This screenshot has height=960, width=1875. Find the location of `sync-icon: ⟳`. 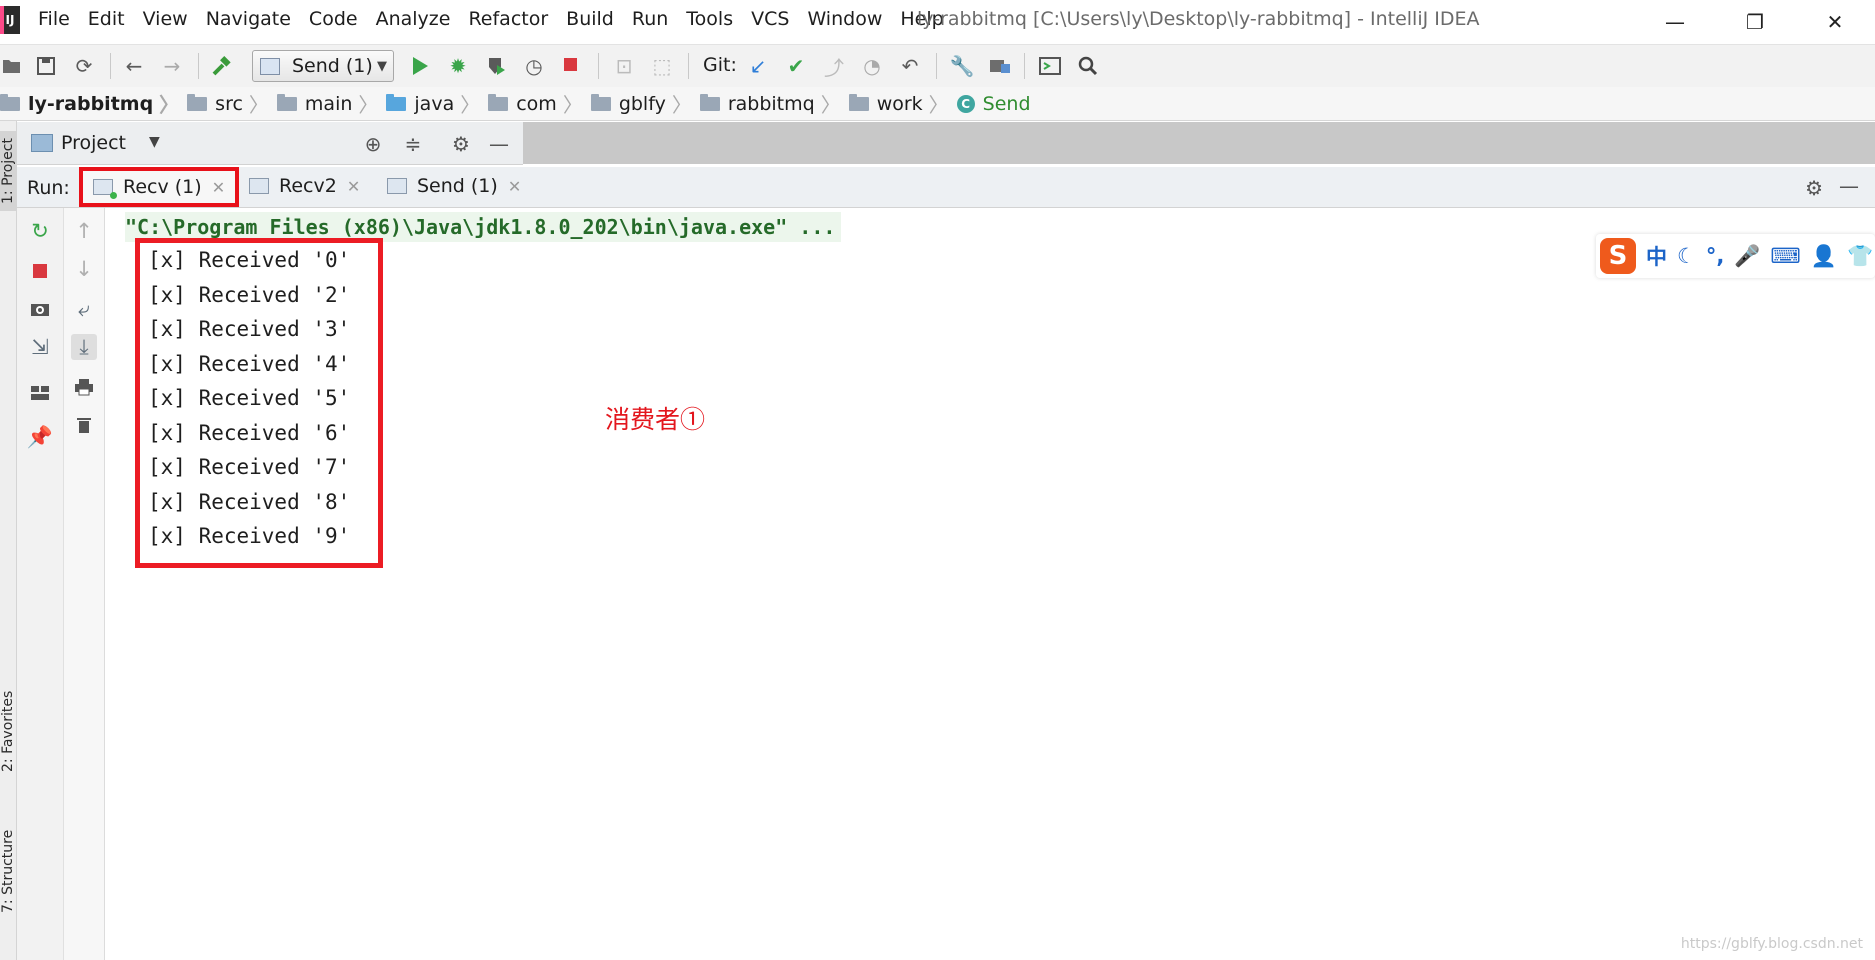

sync-icon: ⟳ is located at coordinates (84, 66).